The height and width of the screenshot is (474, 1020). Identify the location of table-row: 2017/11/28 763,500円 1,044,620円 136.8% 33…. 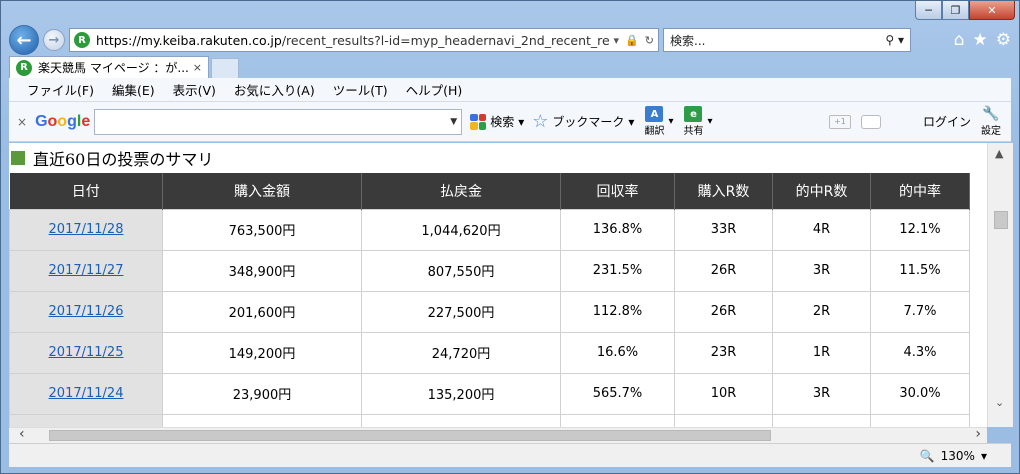
(489, 229).